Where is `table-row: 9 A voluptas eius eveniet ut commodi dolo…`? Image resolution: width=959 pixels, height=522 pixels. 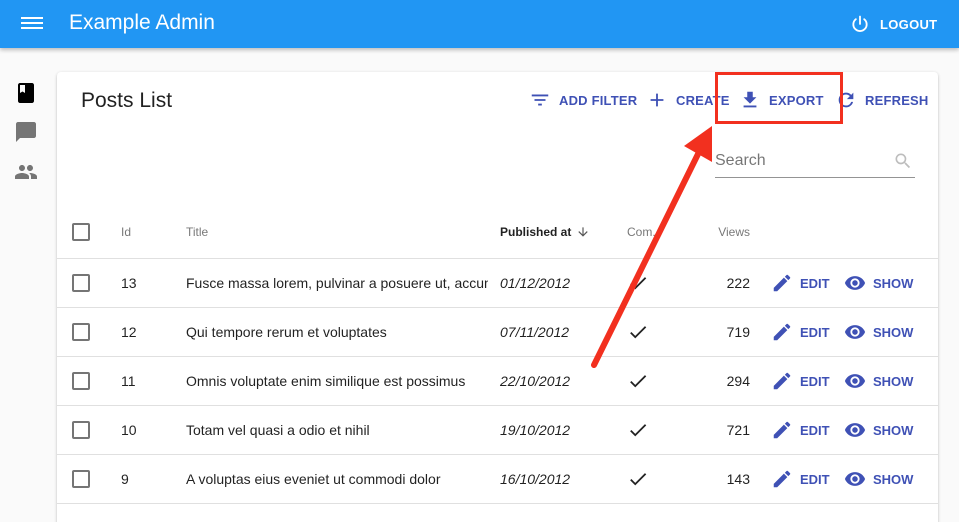 table-row: 9 A voluptas eius eveniet ut commodi dolo… is located at coordinates (497, 479).